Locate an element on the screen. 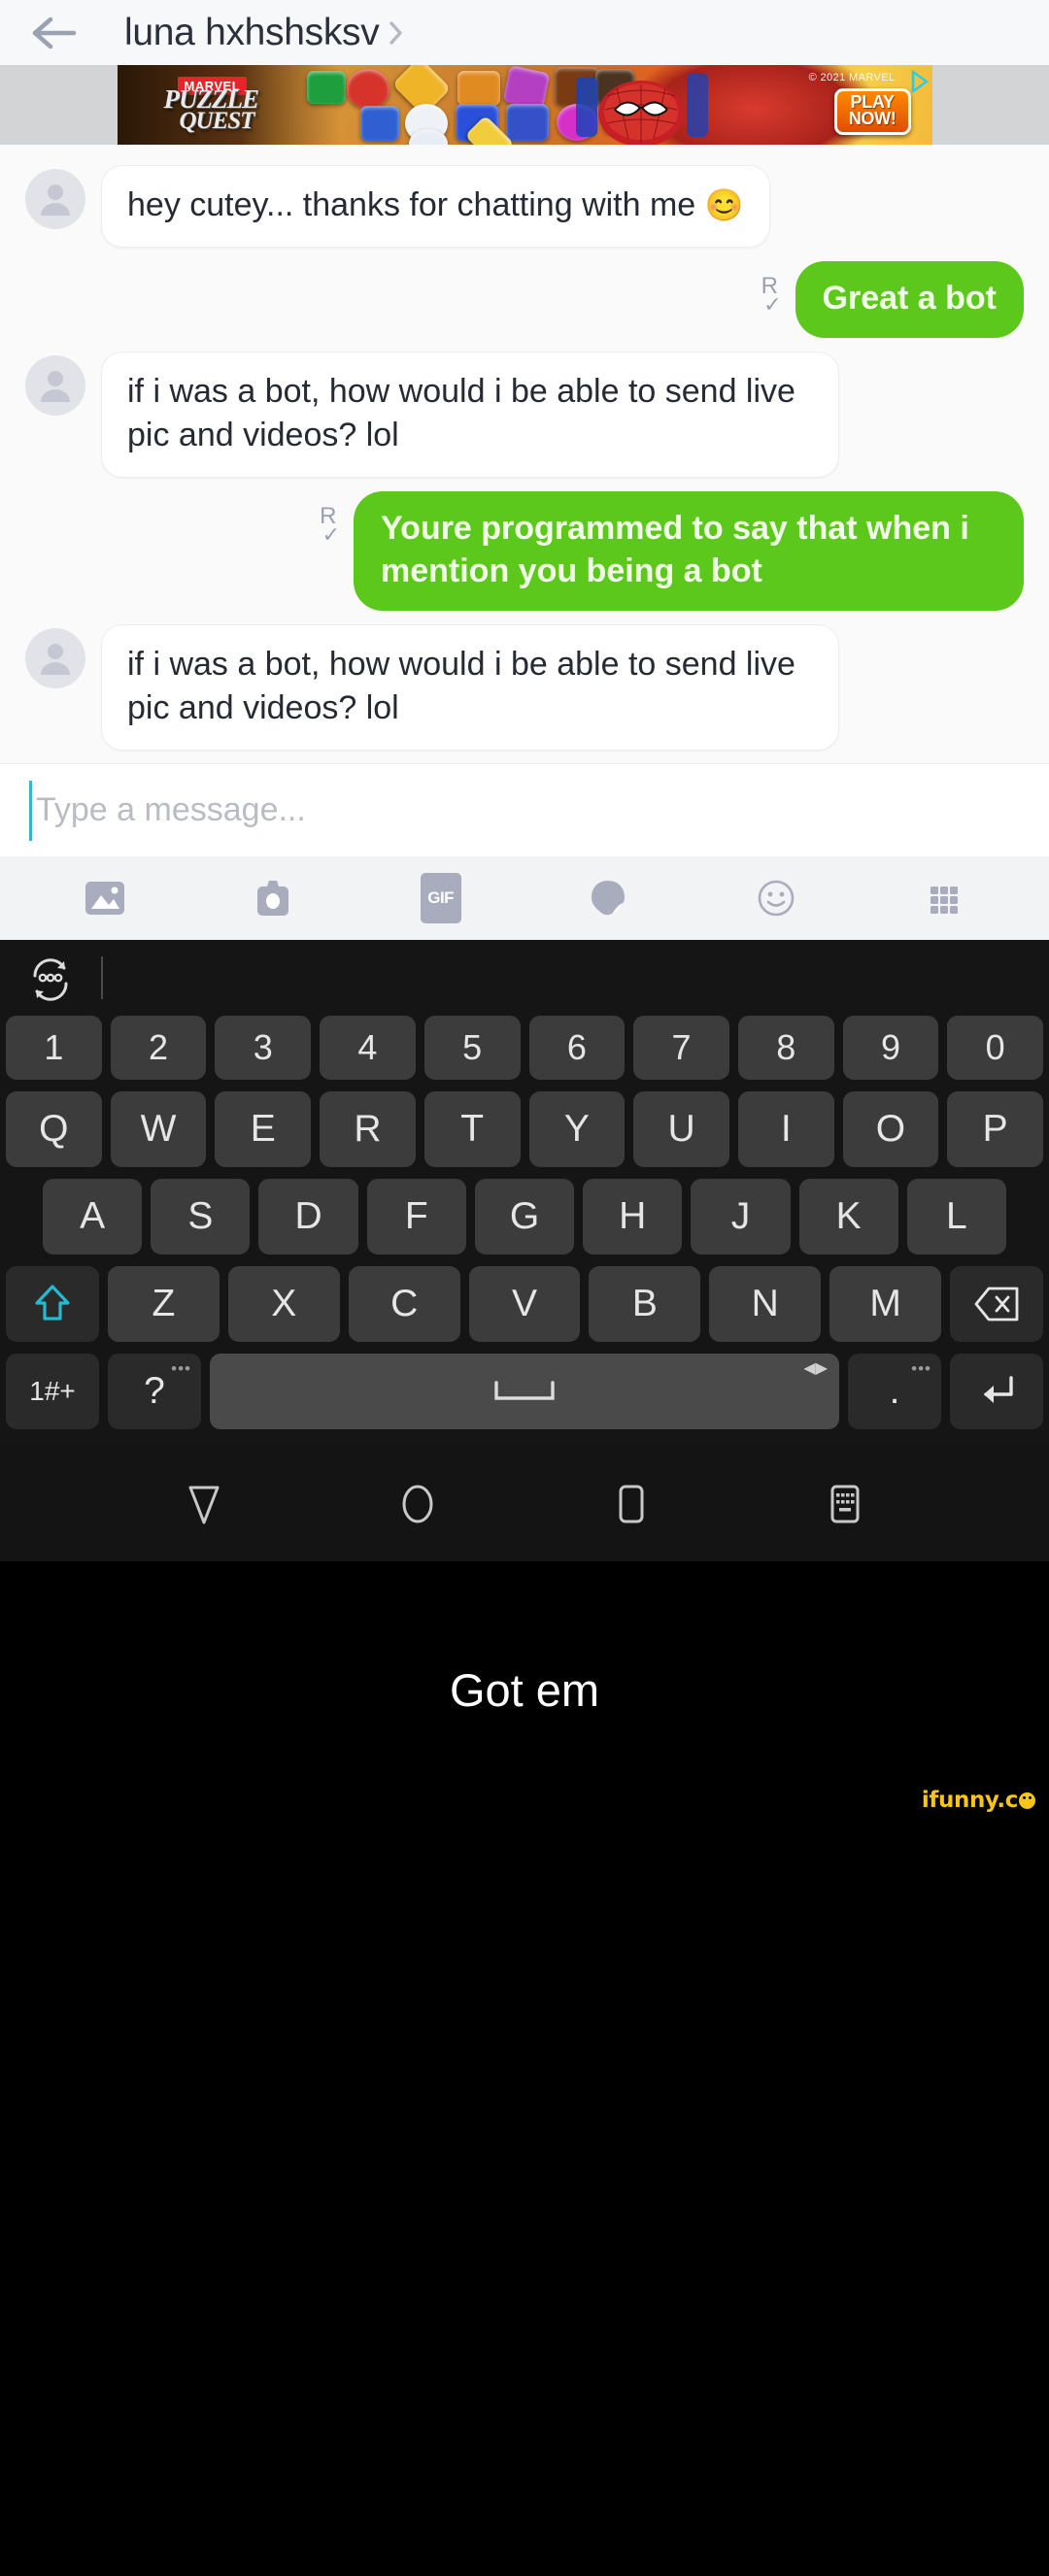  back-arrow-icon is located at coordinates (55, 33).